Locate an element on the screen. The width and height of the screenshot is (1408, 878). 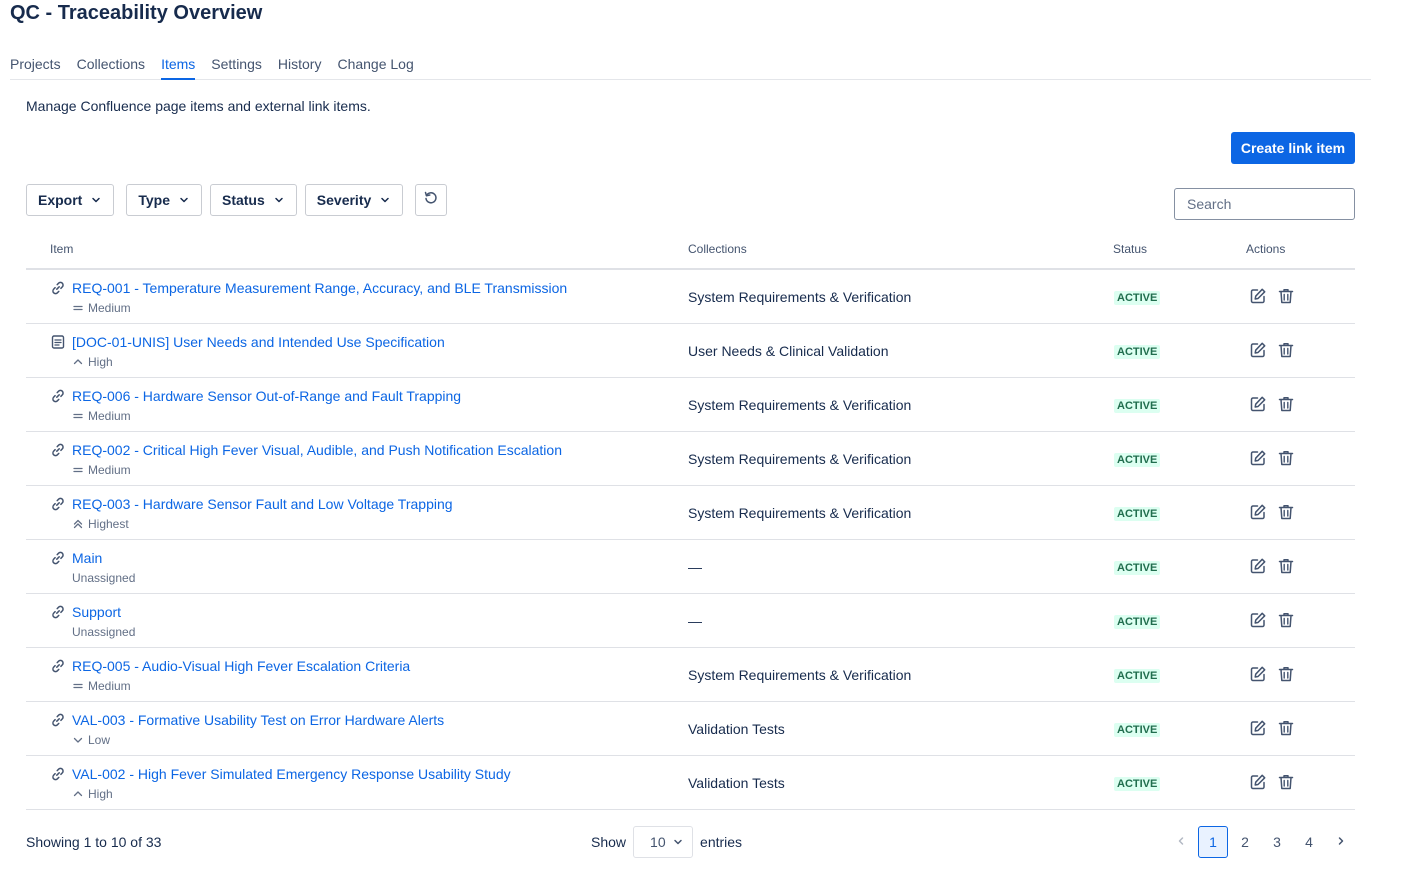
item-link: Support is located at coordinates (96, 612).